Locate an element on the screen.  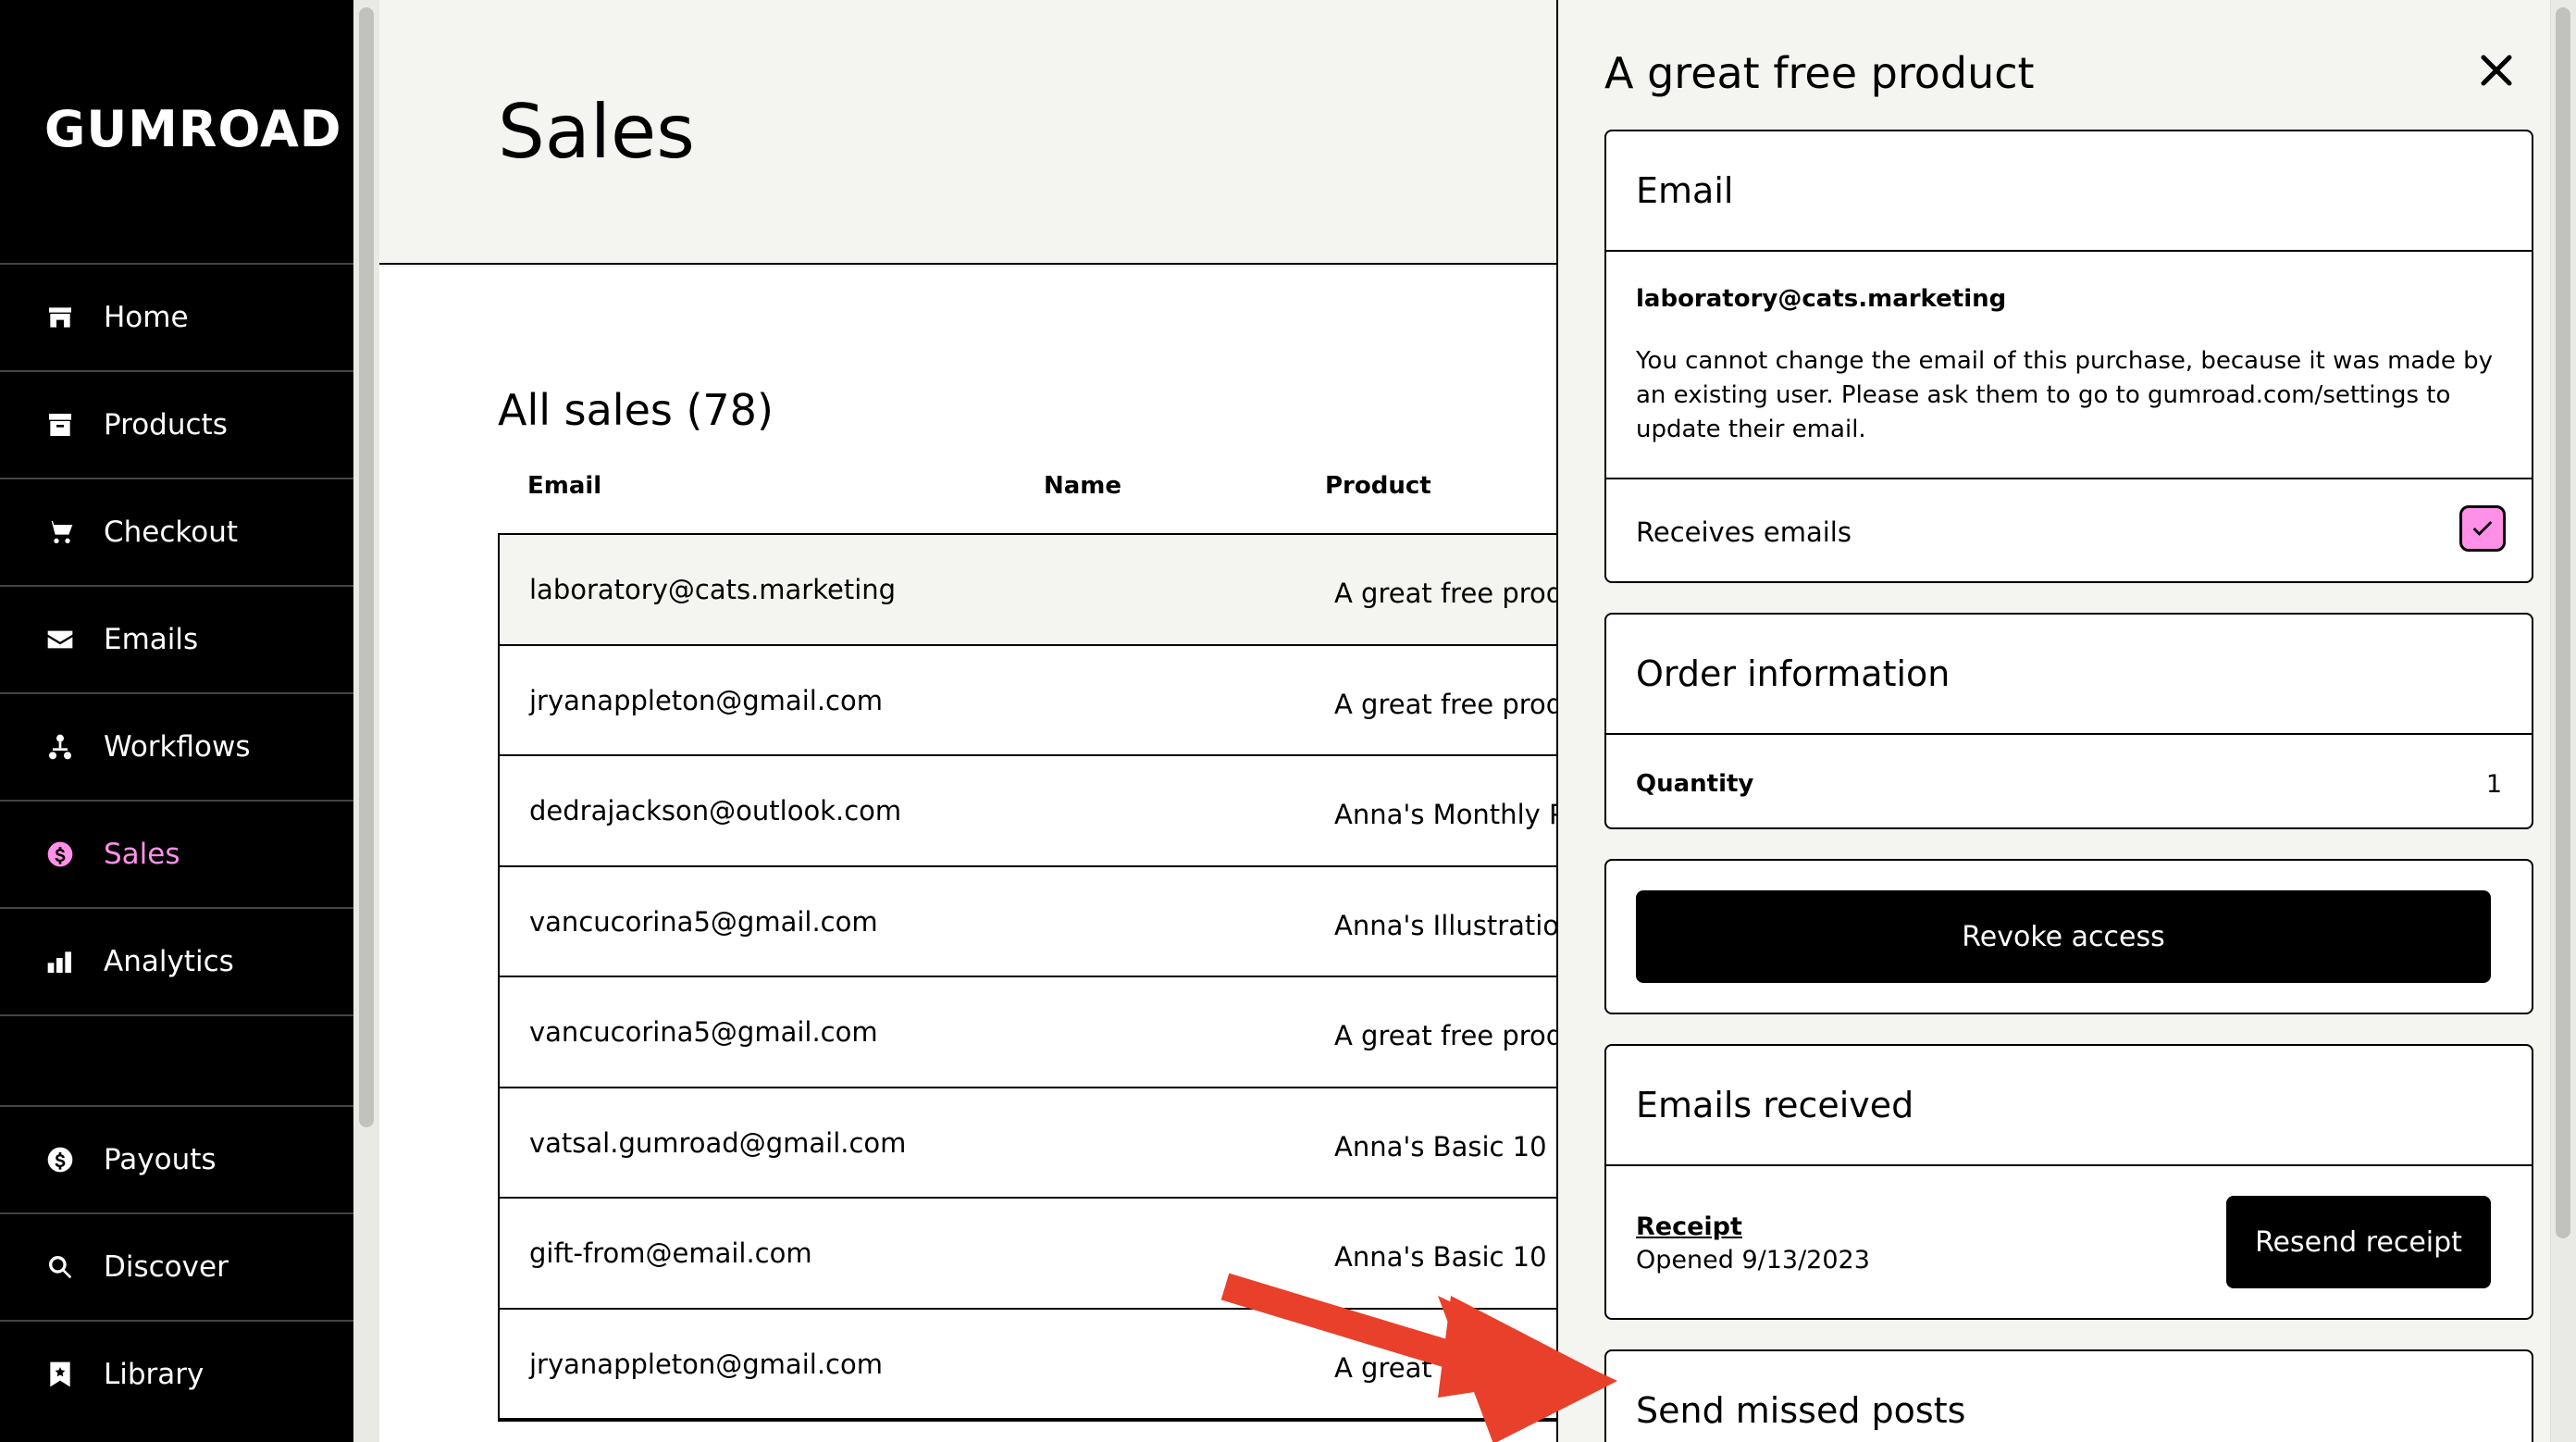
cart-icon is located at coordinates (60, 532).